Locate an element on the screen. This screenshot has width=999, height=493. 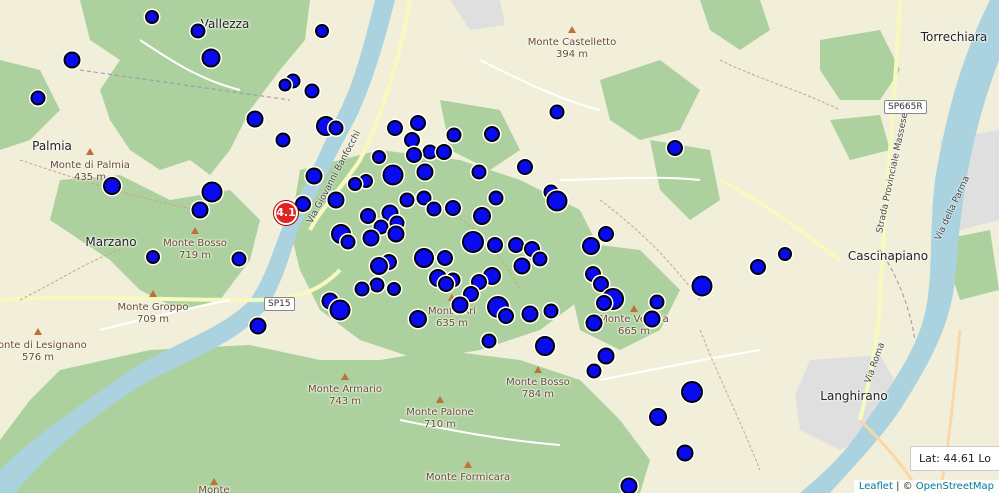
osm-link: OpenStreetMap is located at coordinates (955, 486).